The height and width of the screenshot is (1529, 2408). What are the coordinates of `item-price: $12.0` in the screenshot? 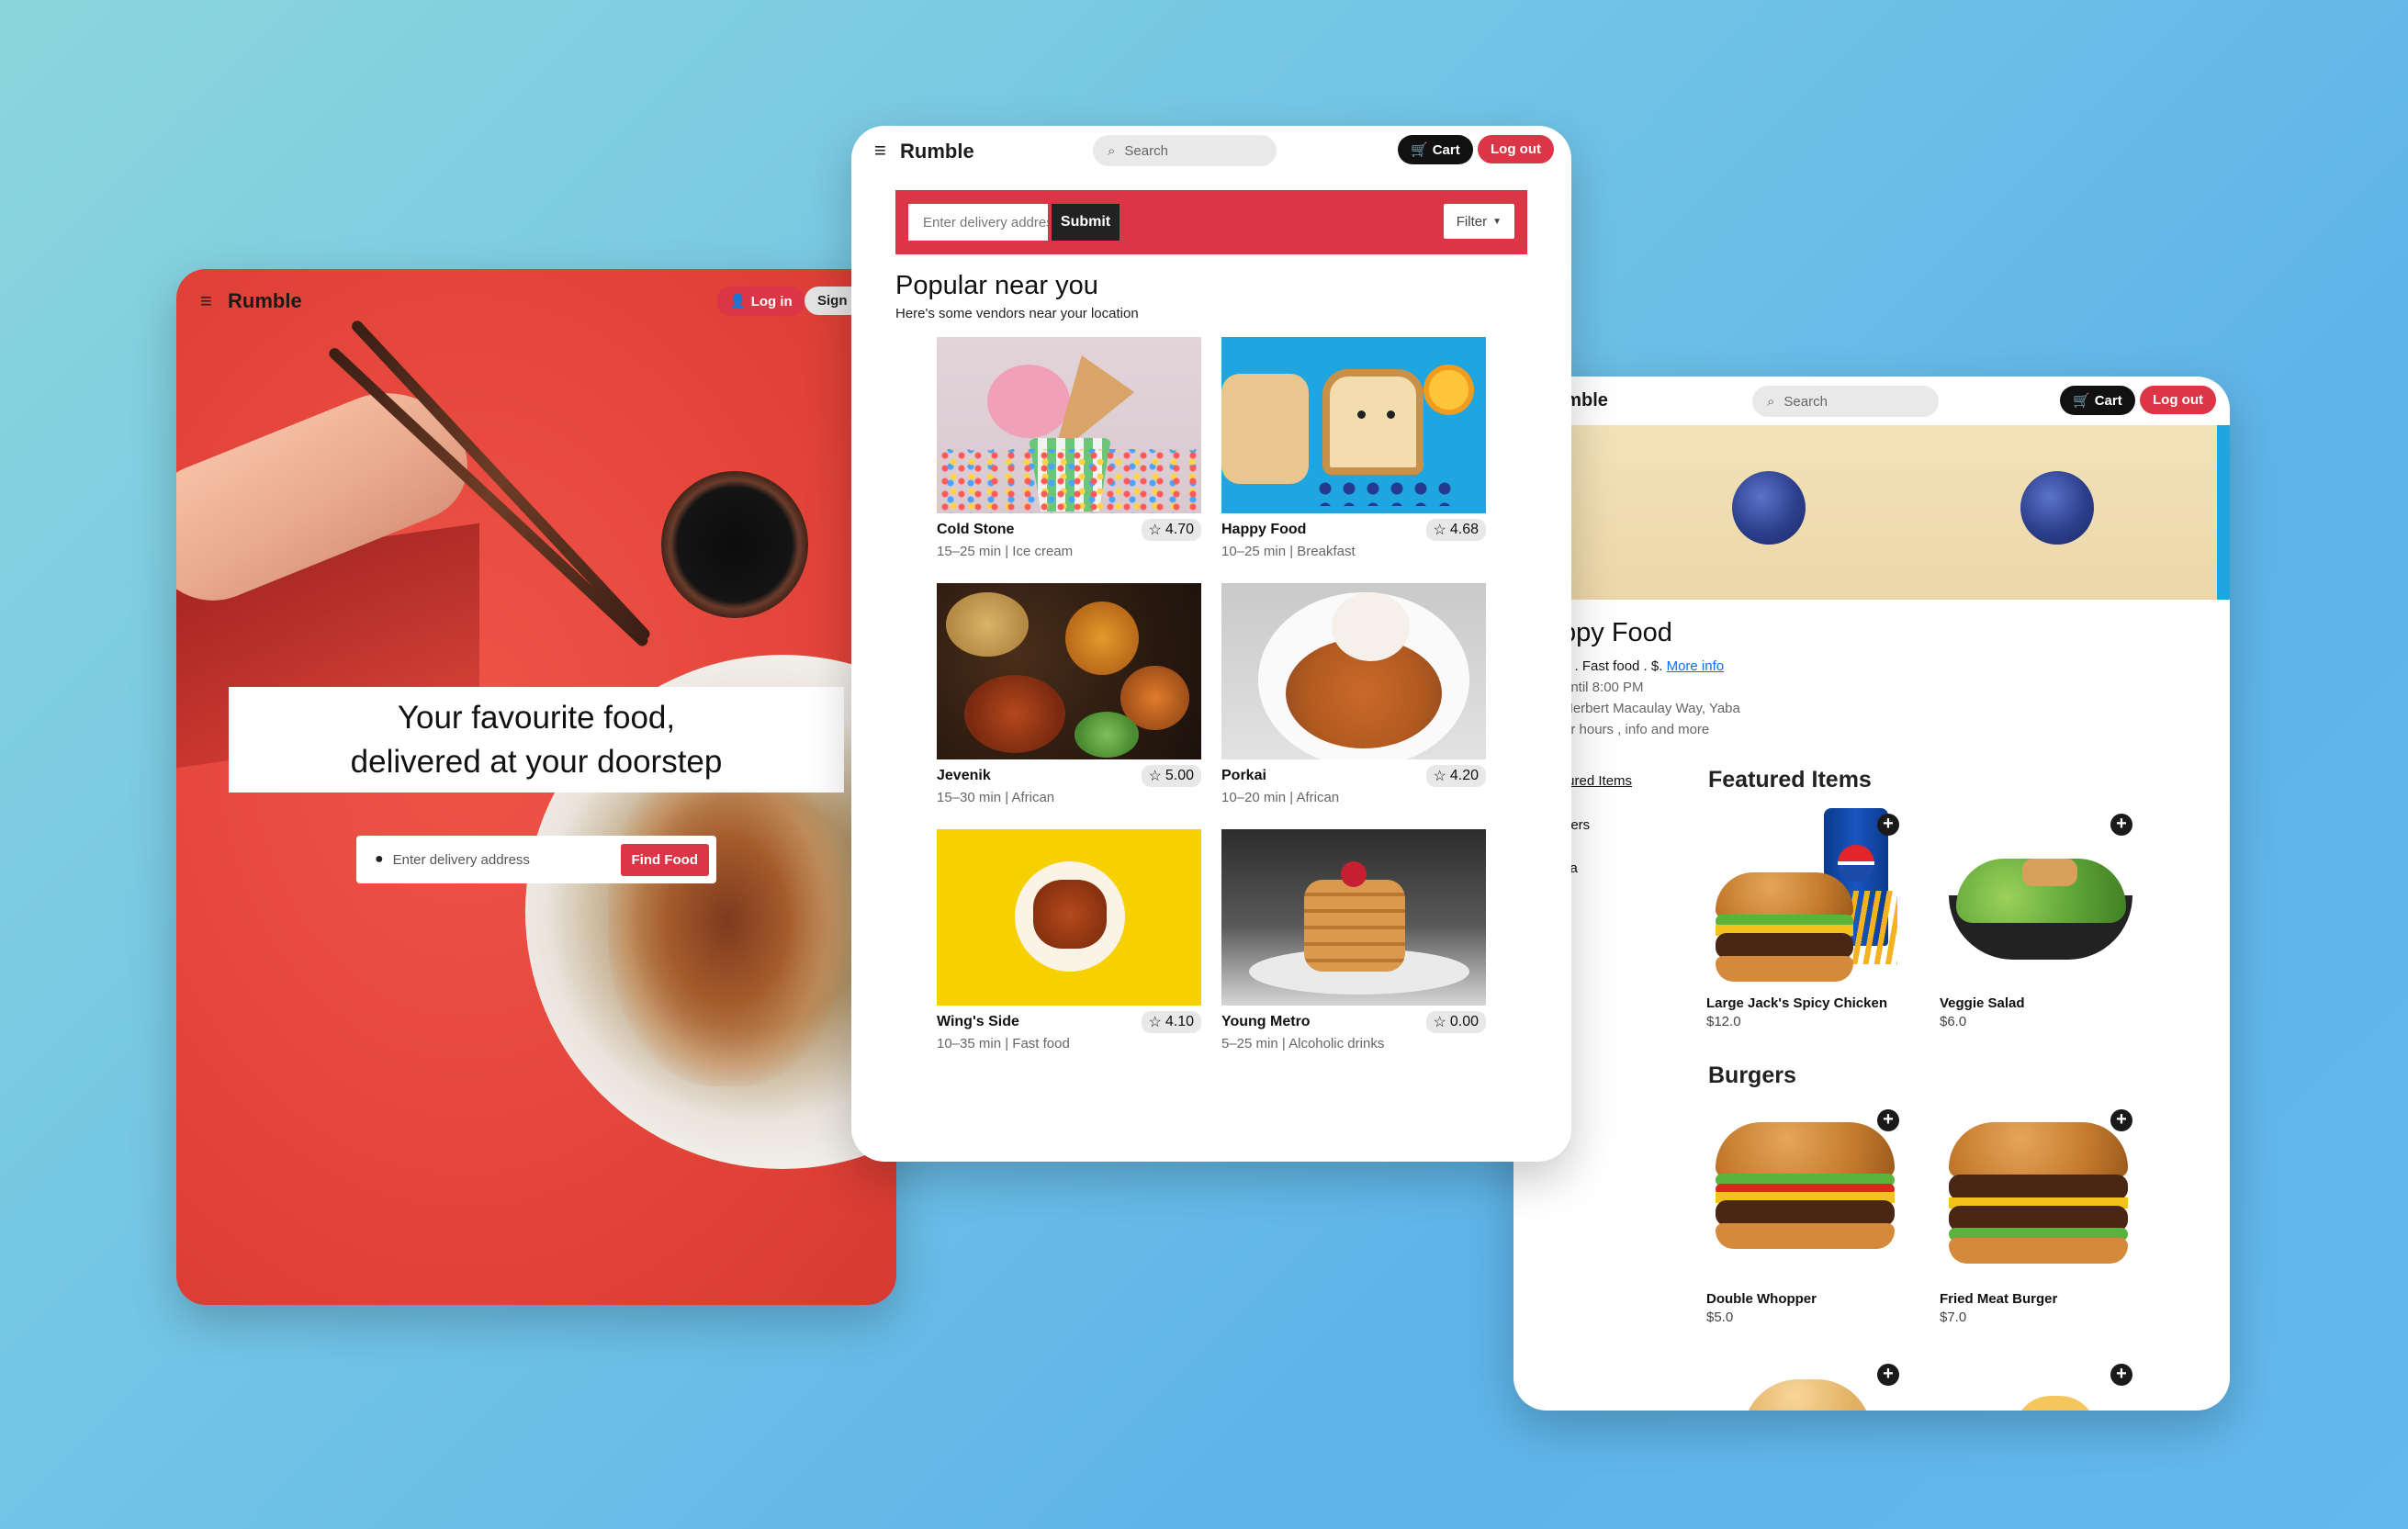 It's located at (1723, 1021).